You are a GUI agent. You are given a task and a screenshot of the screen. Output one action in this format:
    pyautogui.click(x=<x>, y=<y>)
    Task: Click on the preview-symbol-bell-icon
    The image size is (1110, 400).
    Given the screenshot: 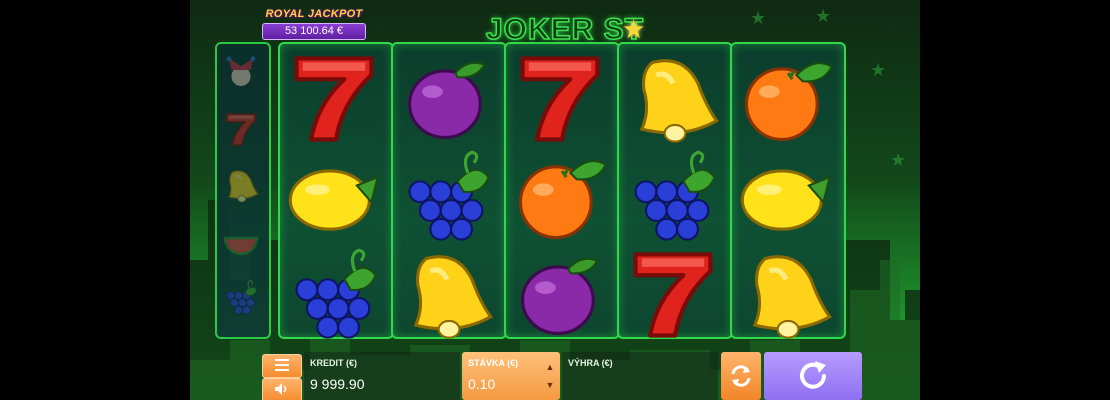 What is the action you would take?
    pyautogui.click(x=241, y=186)
    